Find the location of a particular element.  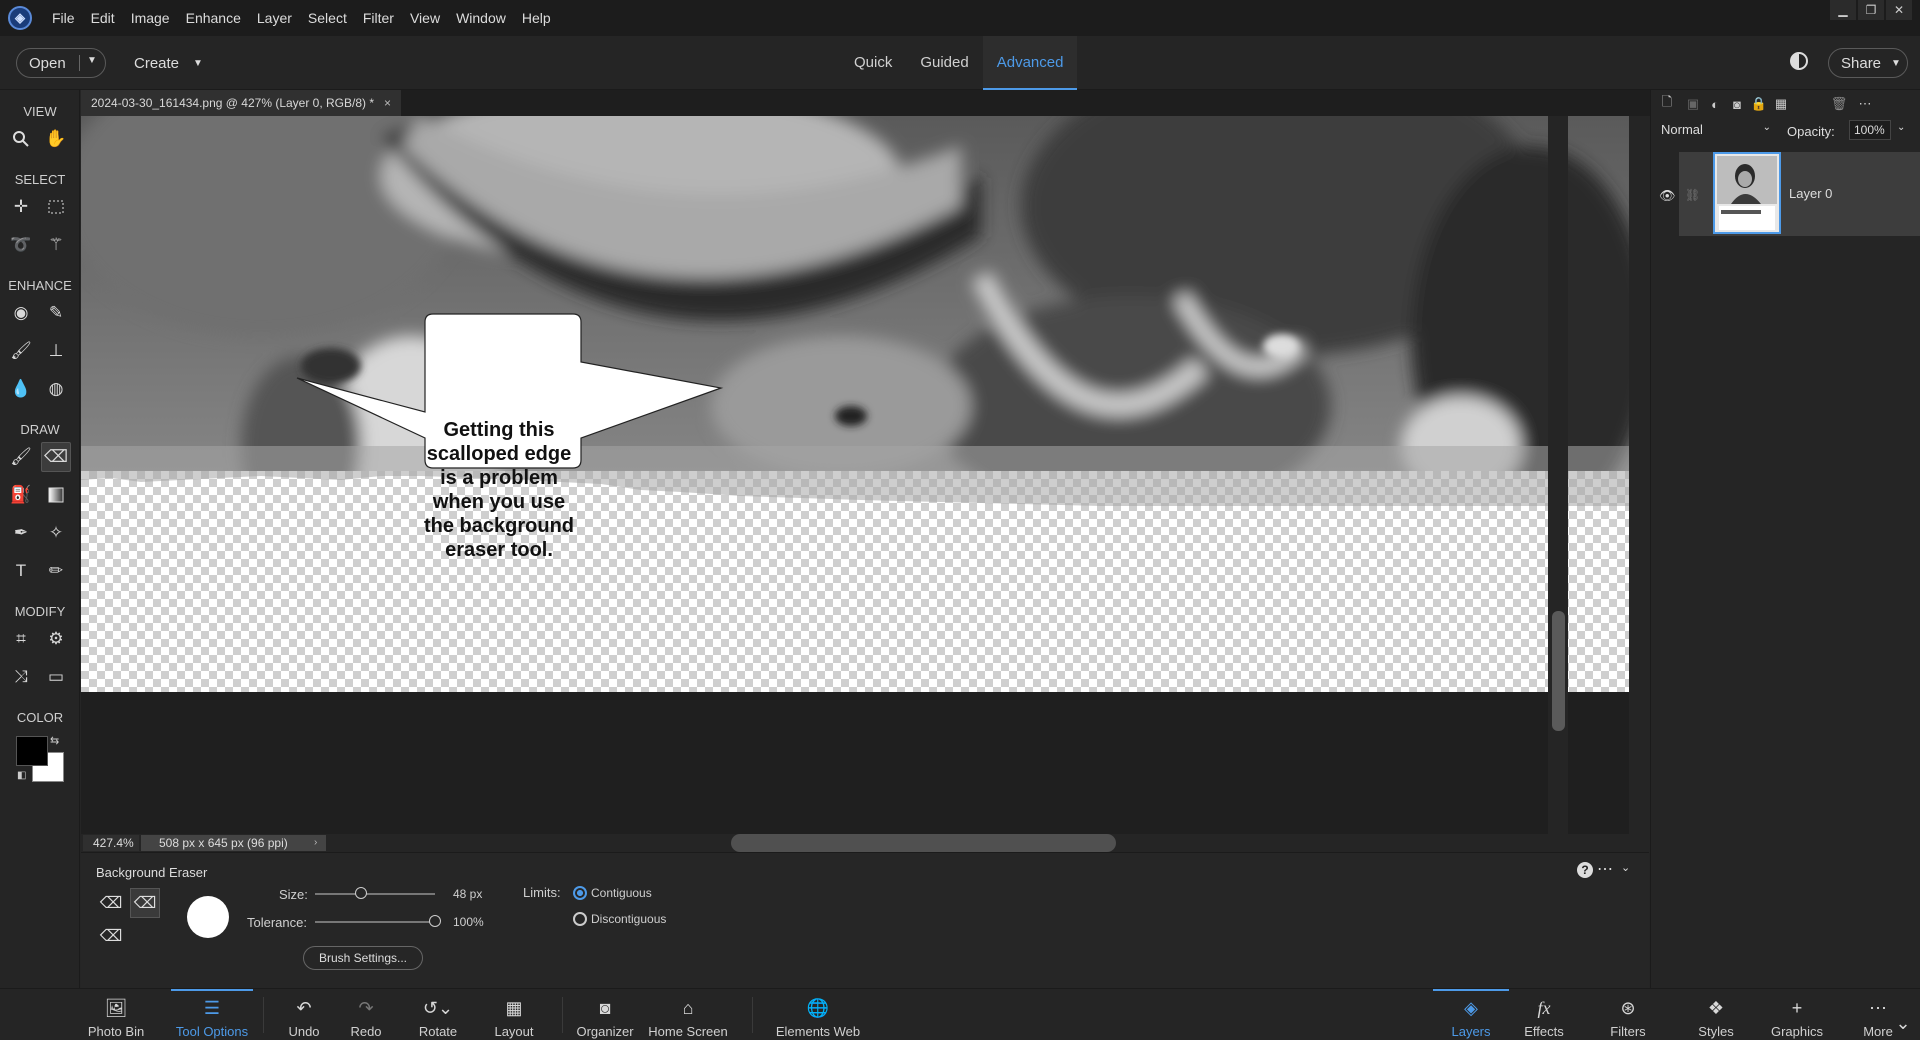

menu-enhance: Enhance is located at coordinates (213, 18).